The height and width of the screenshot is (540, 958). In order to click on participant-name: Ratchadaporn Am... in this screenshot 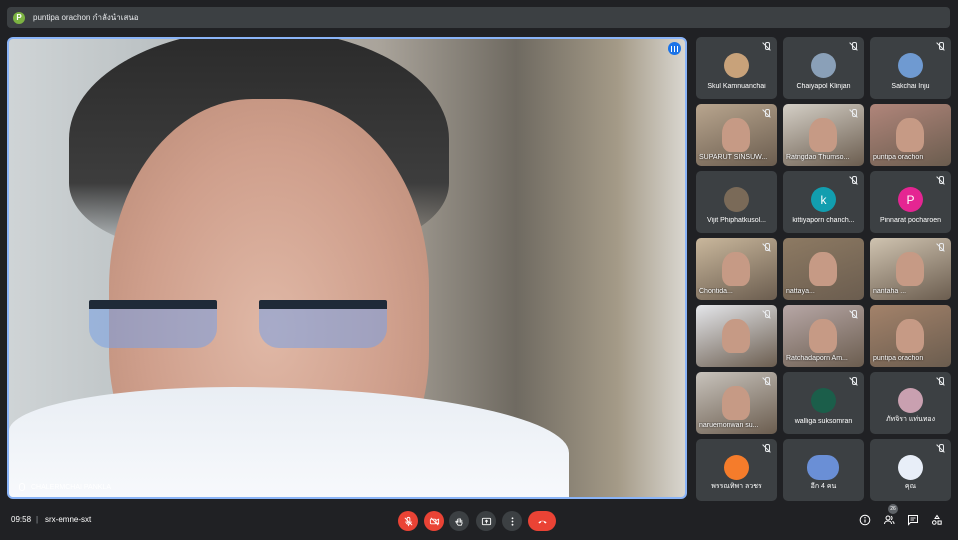, I will do `click(817, 358)`.